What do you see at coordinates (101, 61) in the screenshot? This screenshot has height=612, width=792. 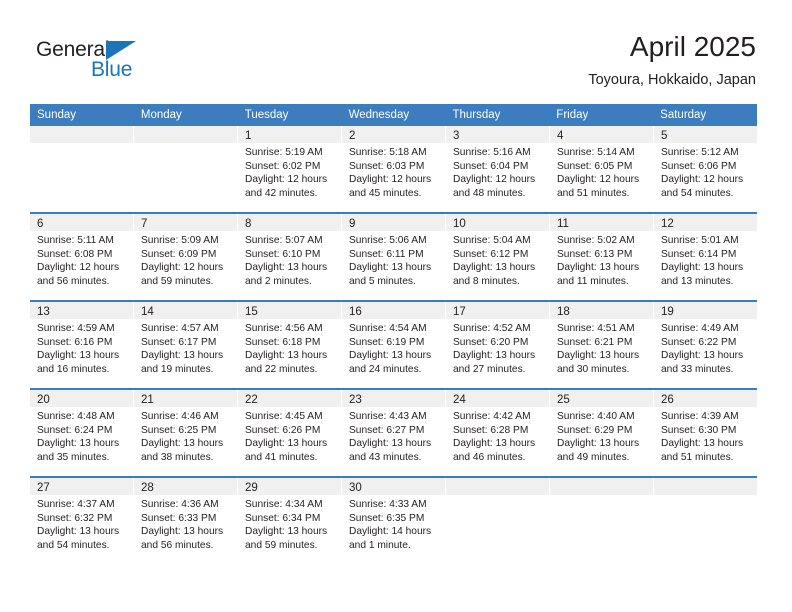 I see `general-blue-logo: General Blue` at bounding box center [101, 61].